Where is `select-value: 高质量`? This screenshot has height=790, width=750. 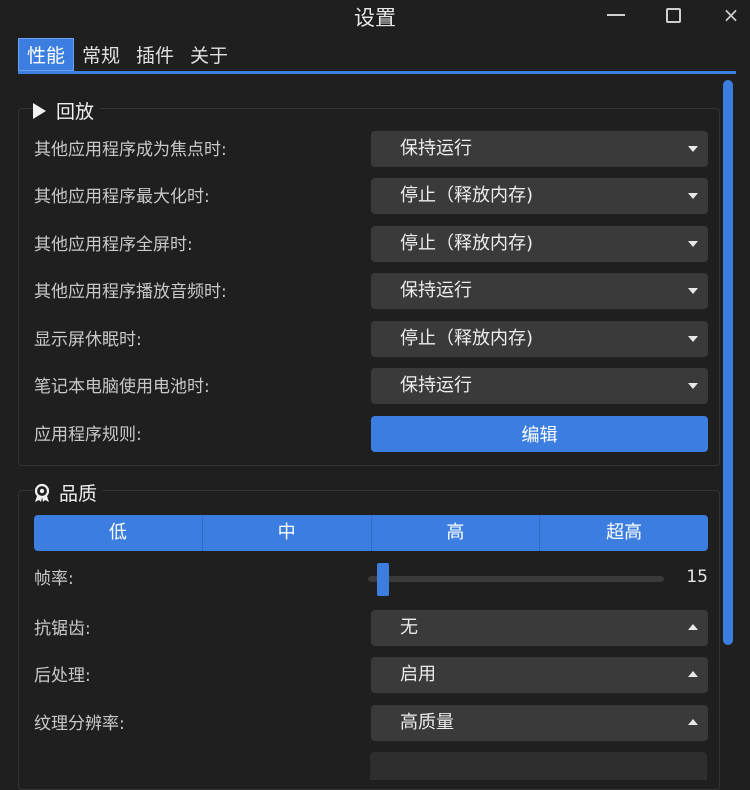 select-value: 高质量 is located at coordinates (427, 722).